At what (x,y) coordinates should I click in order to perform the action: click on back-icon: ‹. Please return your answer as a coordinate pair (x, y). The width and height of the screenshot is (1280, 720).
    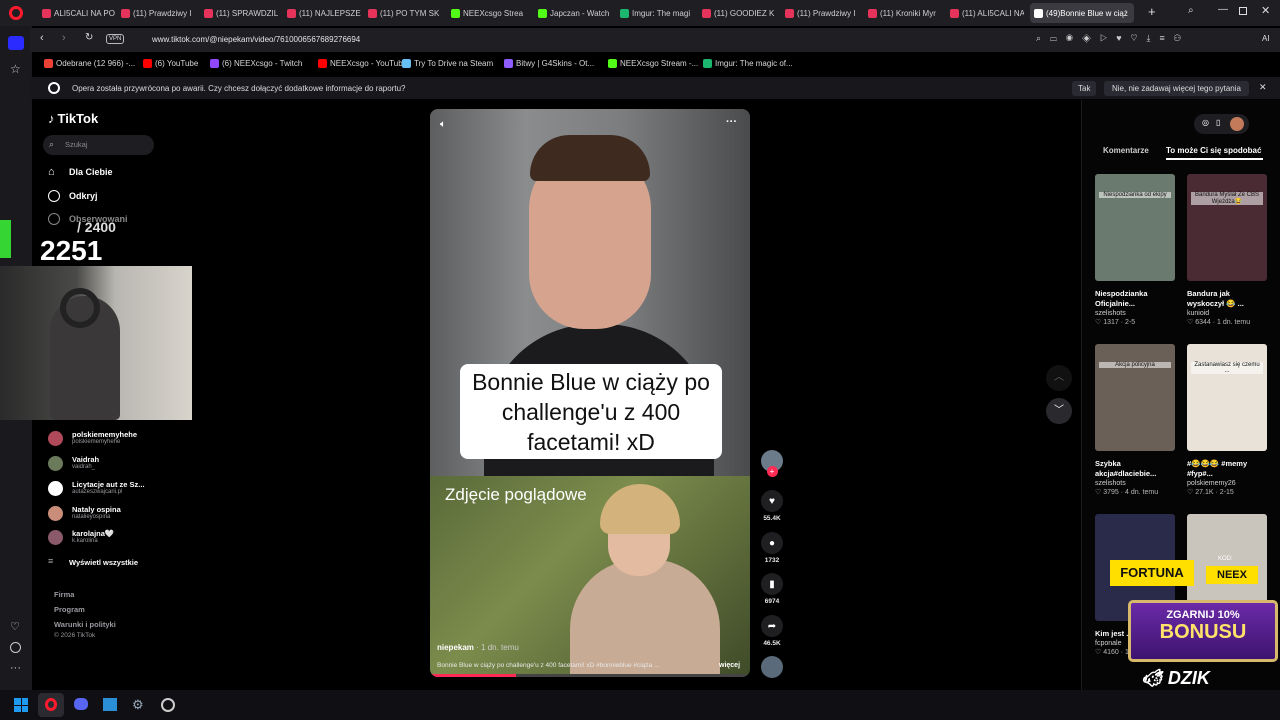
    Looking at the image, I should click on (42, 38).